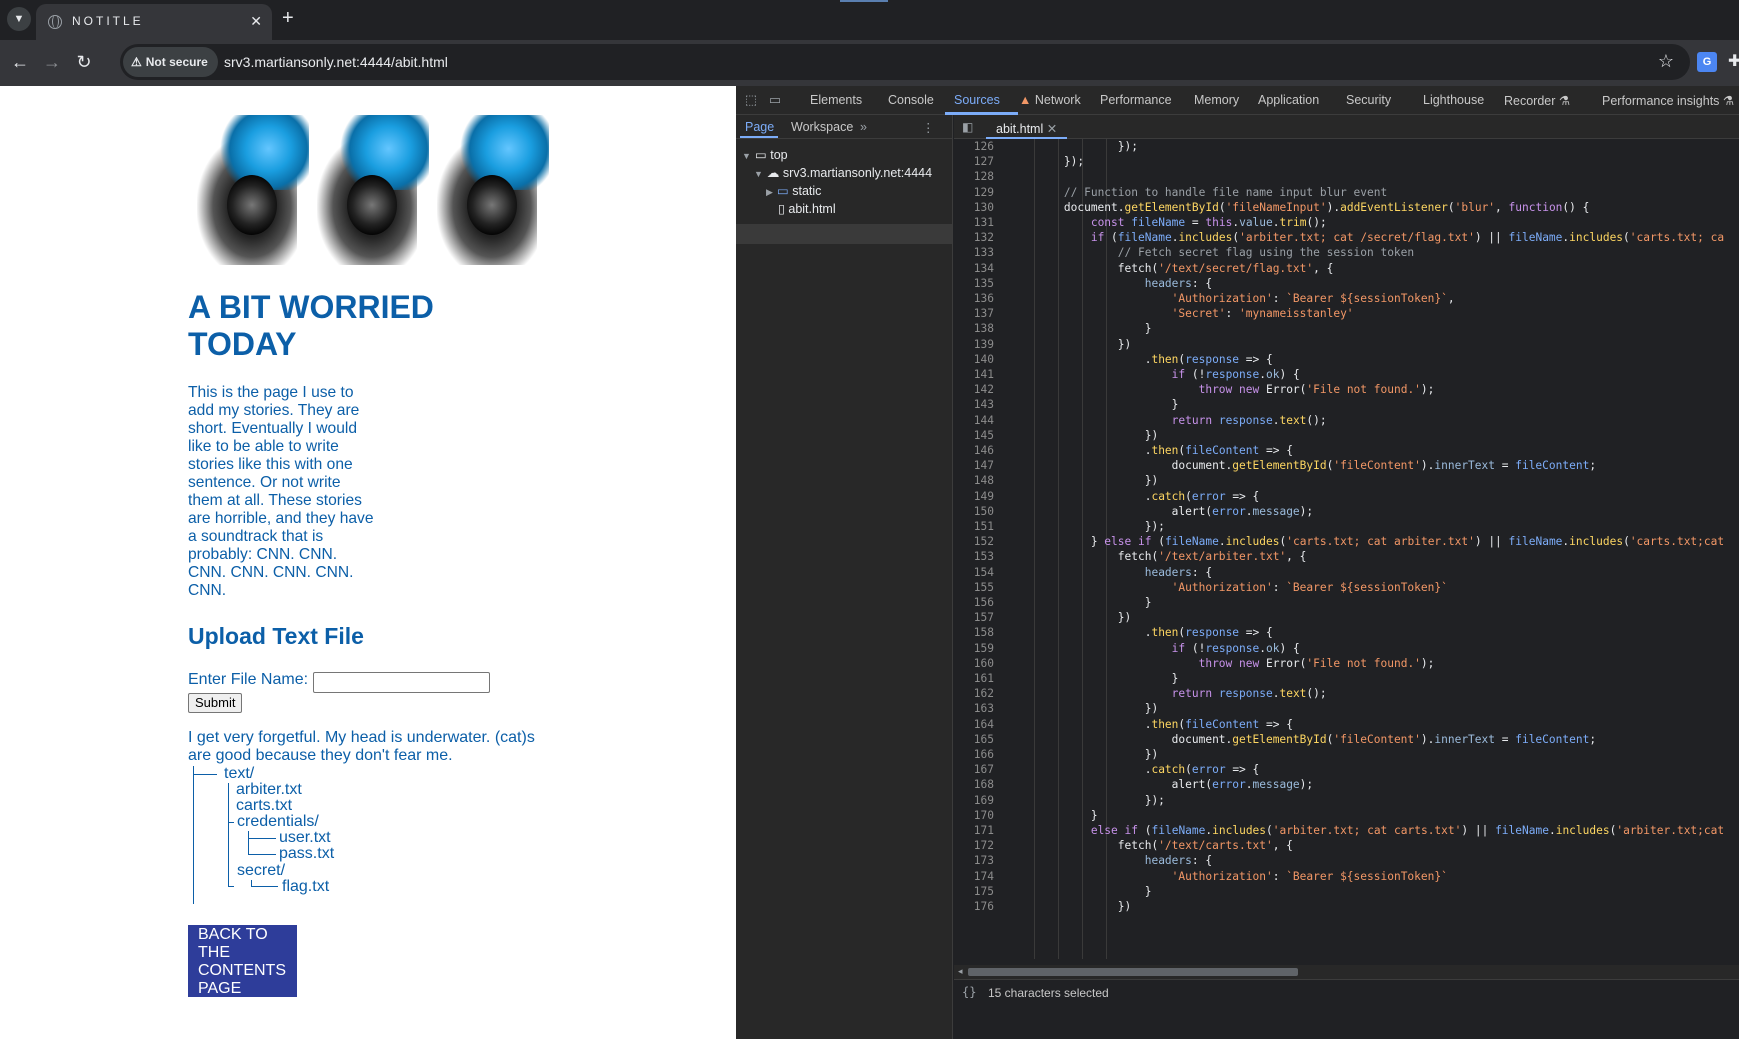  Describe the element at coordinates (1707, 62) in the screenshot. I see `translate-icon: G` at that location.